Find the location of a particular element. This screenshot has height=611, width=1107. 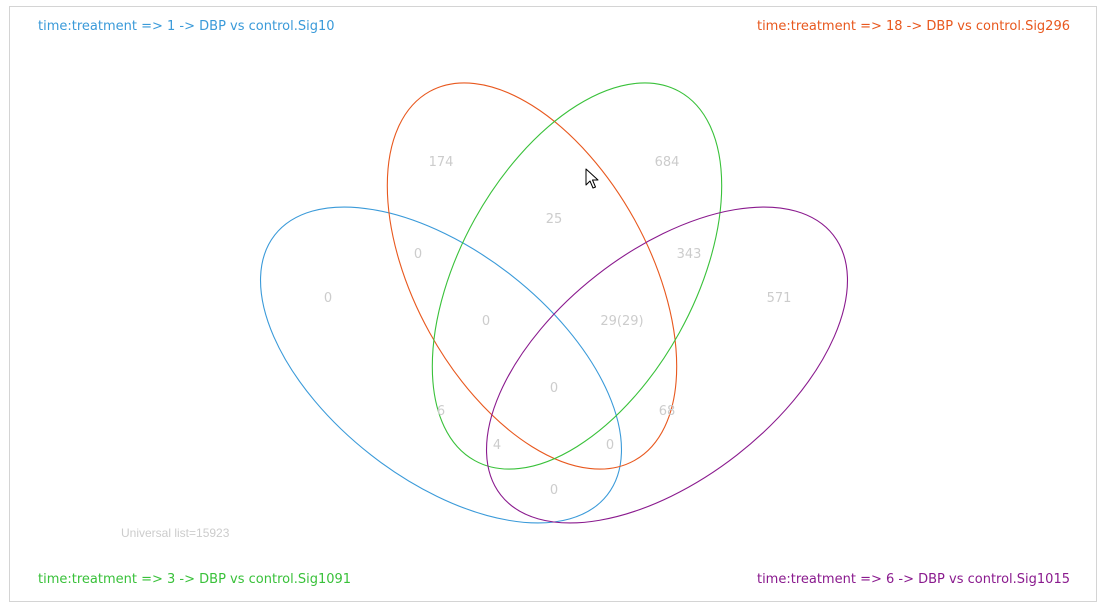

region-count-1-3-6: 4 is located at coordinates (497, 445).